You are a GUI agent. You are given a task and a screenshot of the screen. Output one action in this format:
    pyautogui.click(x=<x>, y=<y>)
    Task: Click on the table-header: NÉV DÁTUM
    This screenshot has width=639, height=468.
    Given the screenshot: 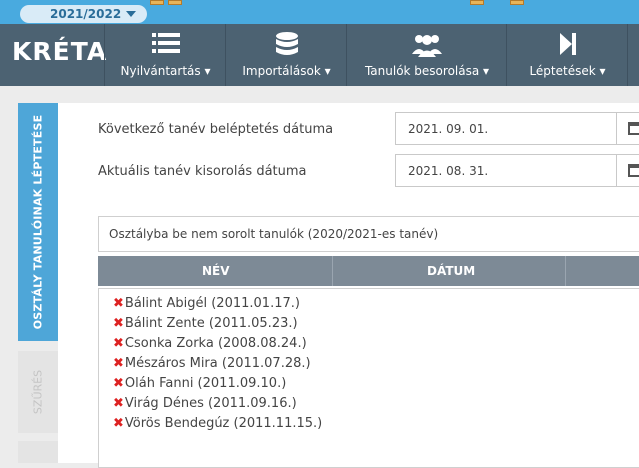 What is the action you would take?
    pyautogui.click(x=368, y=271)
    